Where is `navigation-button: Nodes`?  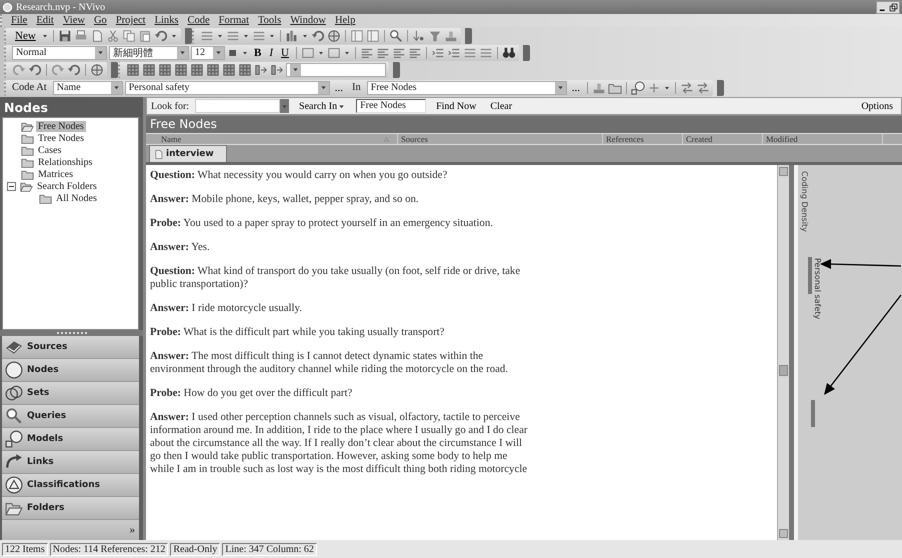
navigation-button: Nodes is located at coordinates (70, 370).